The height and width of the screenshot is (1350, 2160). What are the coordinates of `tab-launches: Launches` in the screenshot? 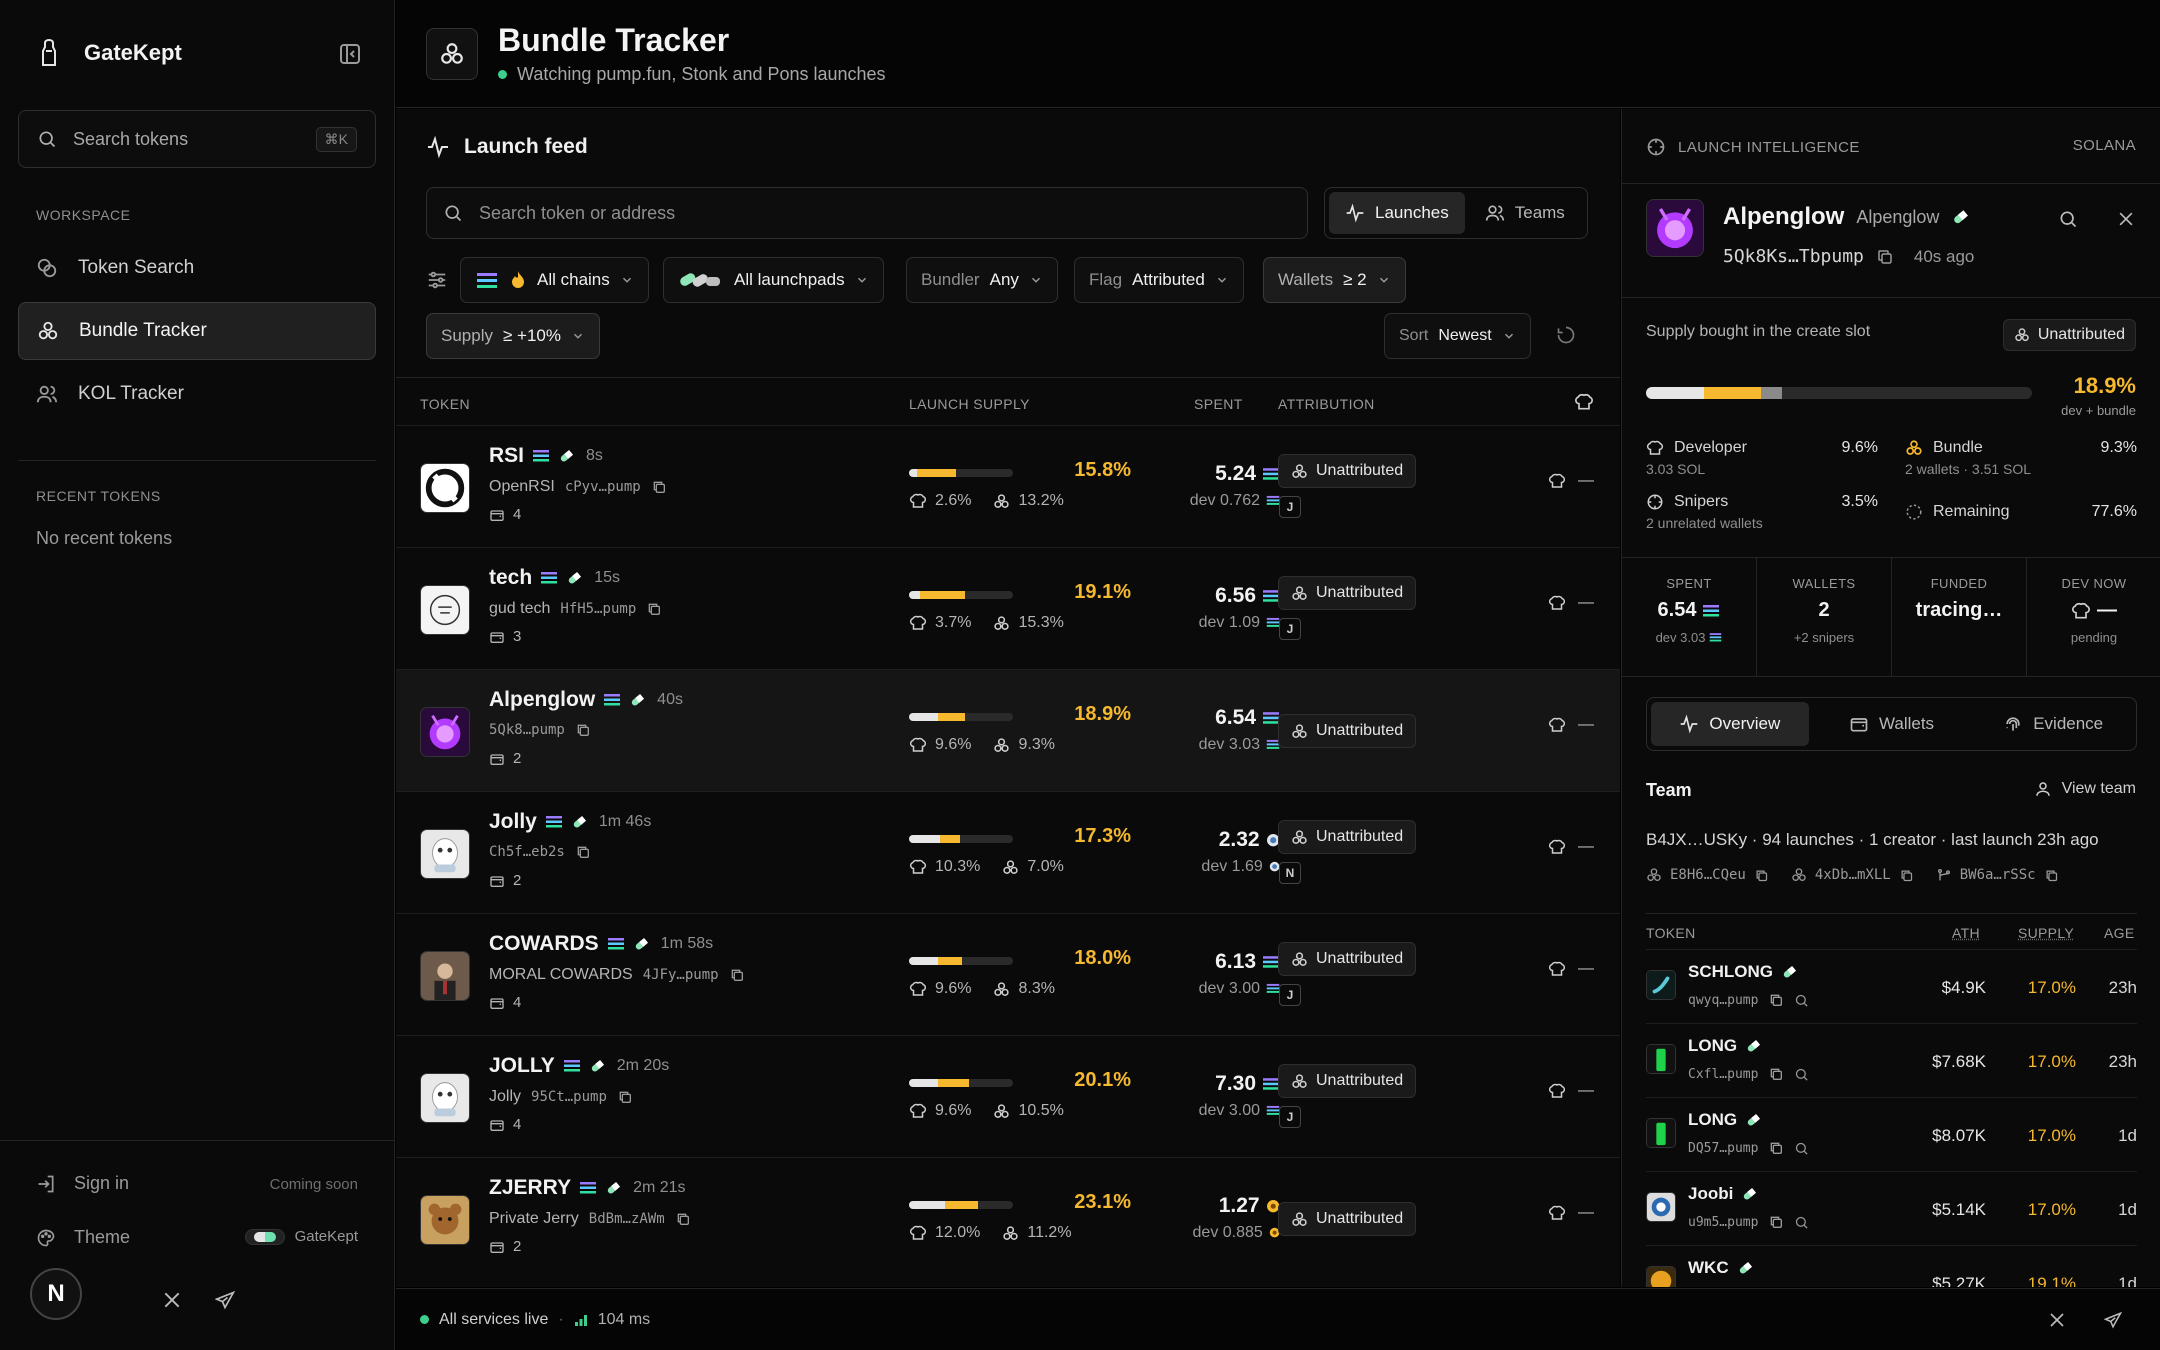 It's located at (1397, 213).